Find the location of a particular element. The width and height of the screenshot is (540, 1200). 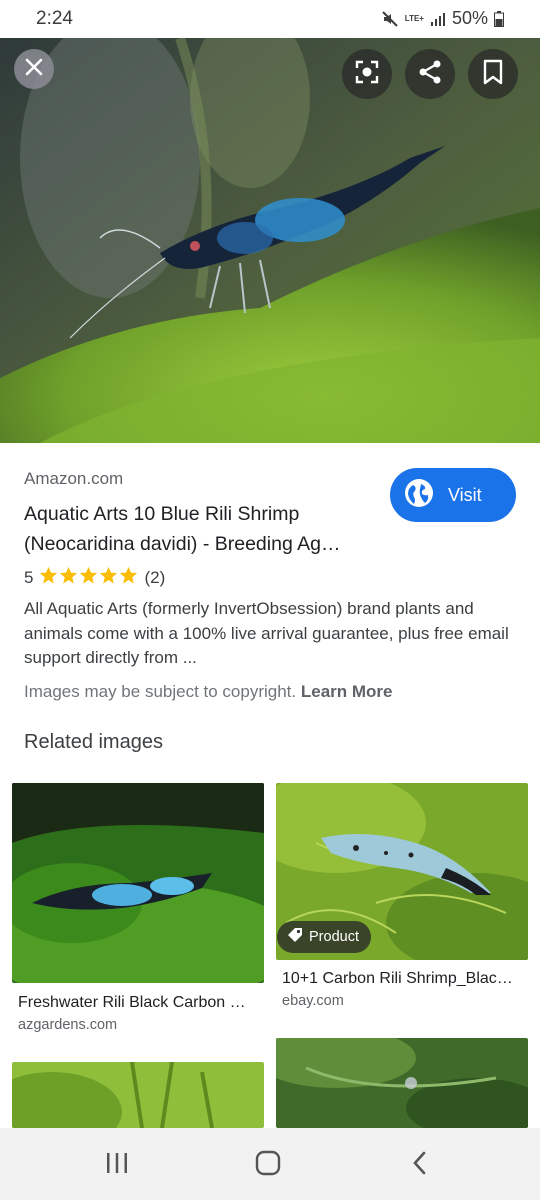

related-images-heading: Related images is located at coordinates (93, 742).